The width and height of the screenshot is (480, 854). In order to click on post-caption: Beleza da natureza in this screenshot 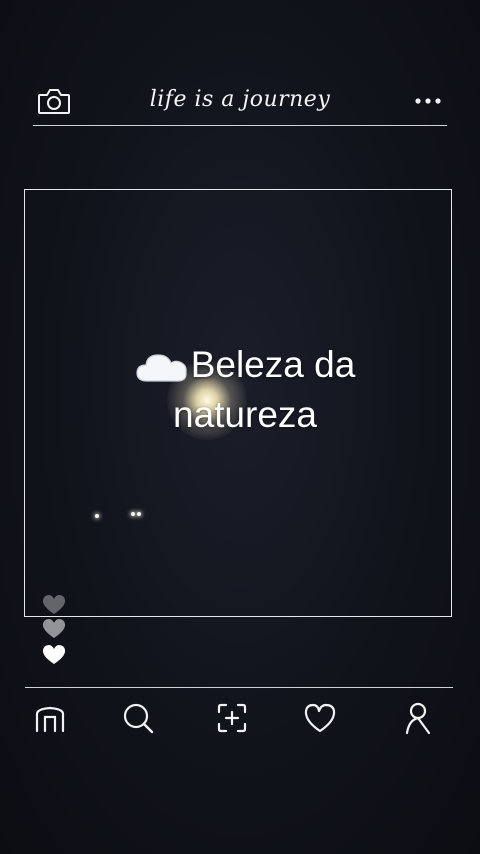, I will do `click(245, 390)`.